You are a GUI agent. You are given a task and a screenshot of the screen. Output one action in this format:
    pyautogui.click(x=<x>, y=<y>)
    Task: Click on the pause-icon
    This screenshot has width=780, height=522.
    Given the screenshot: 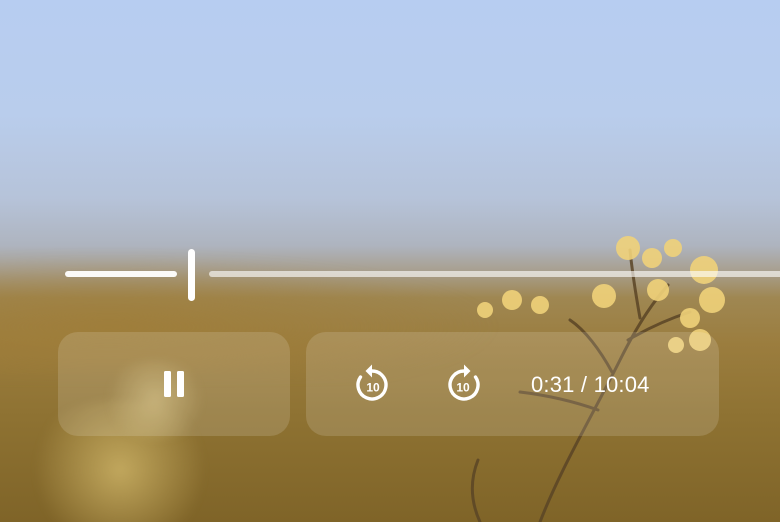 What is the action you would take?
    pyautogui.click(x=174, y=384)
    